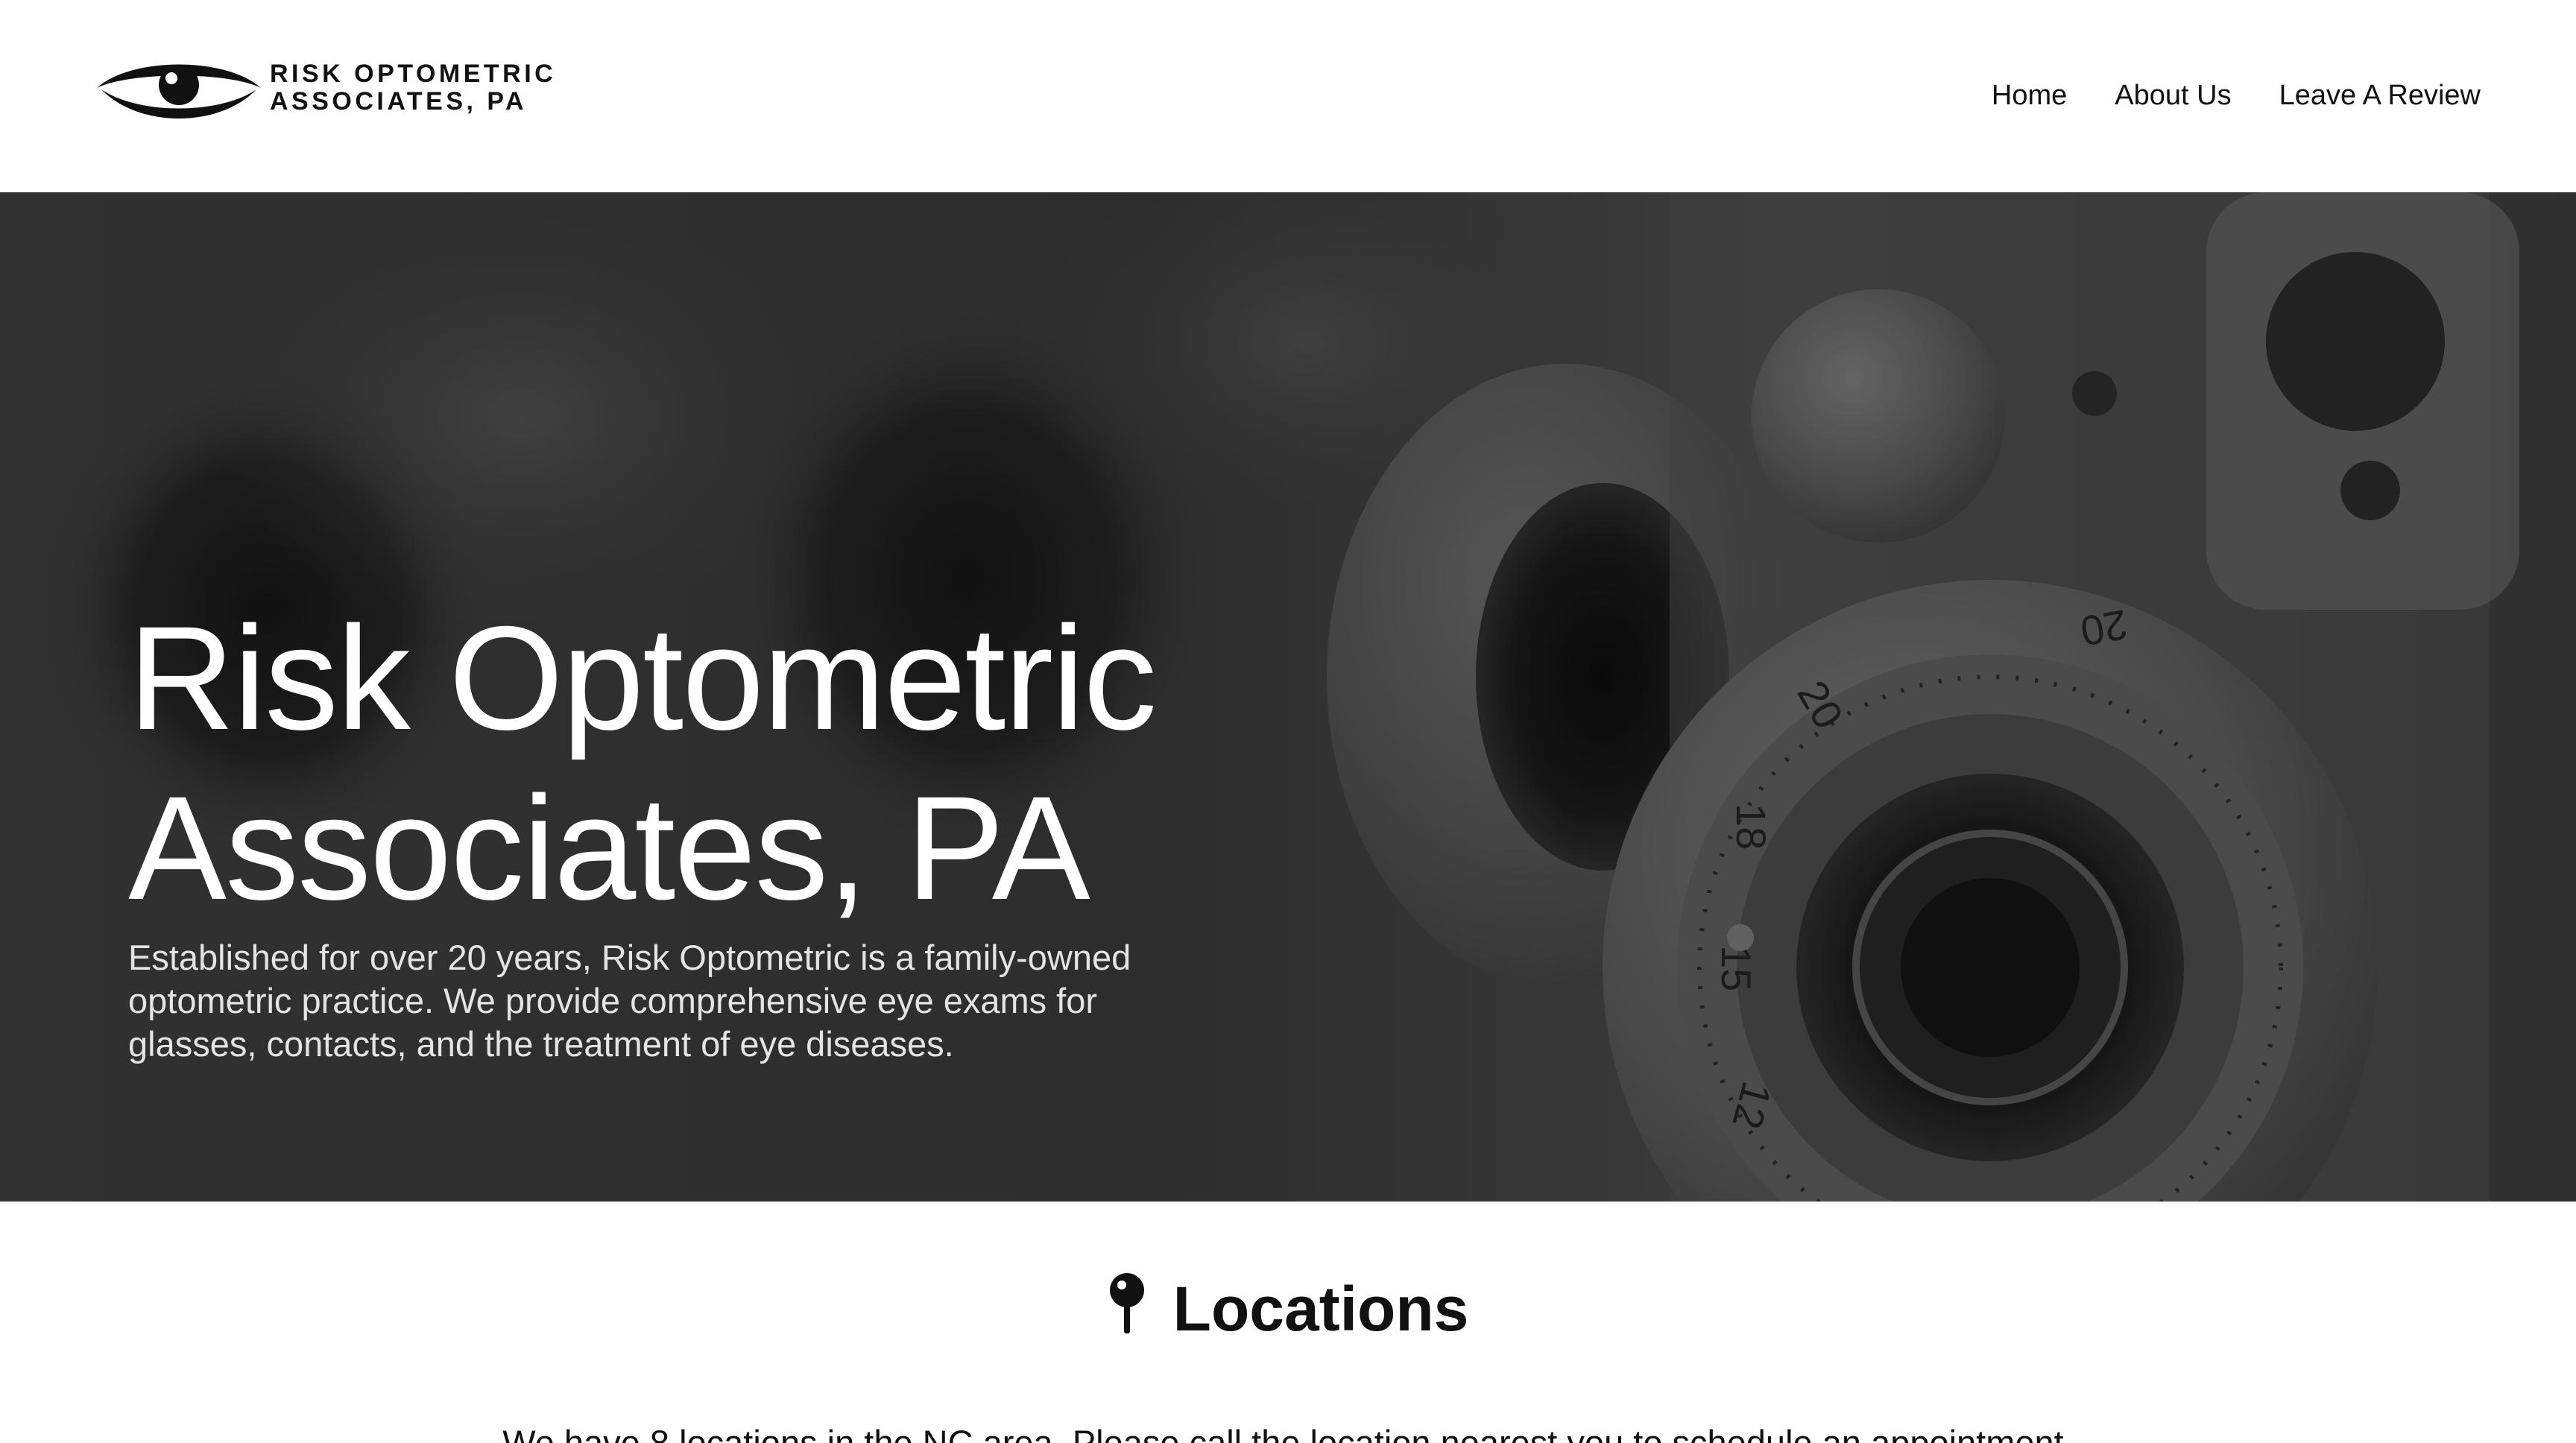 The width and height of the screenshot is (2576, 1443). What do you see at coordinates (2380, 95) in the screenshot?
I see `nav-leave-a-review: Leave A Review` at bounding box center [2380, 95].